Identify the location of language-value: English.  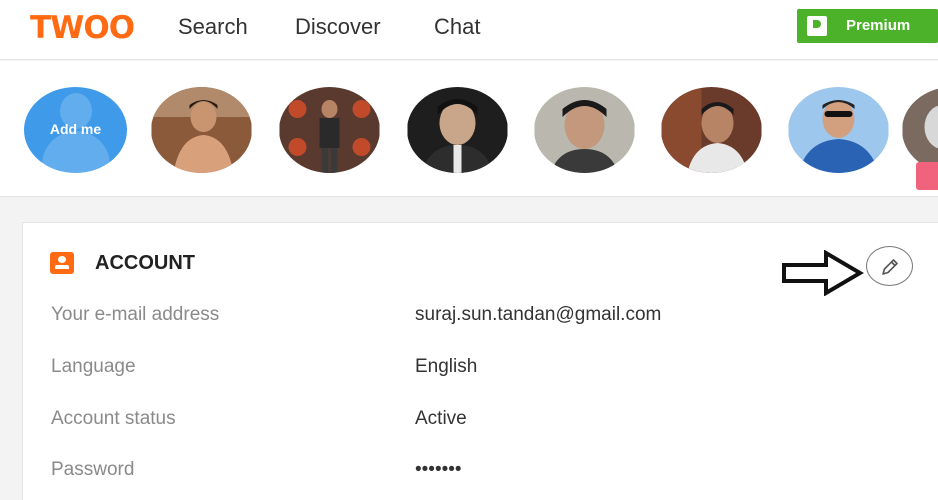
(446, 366).